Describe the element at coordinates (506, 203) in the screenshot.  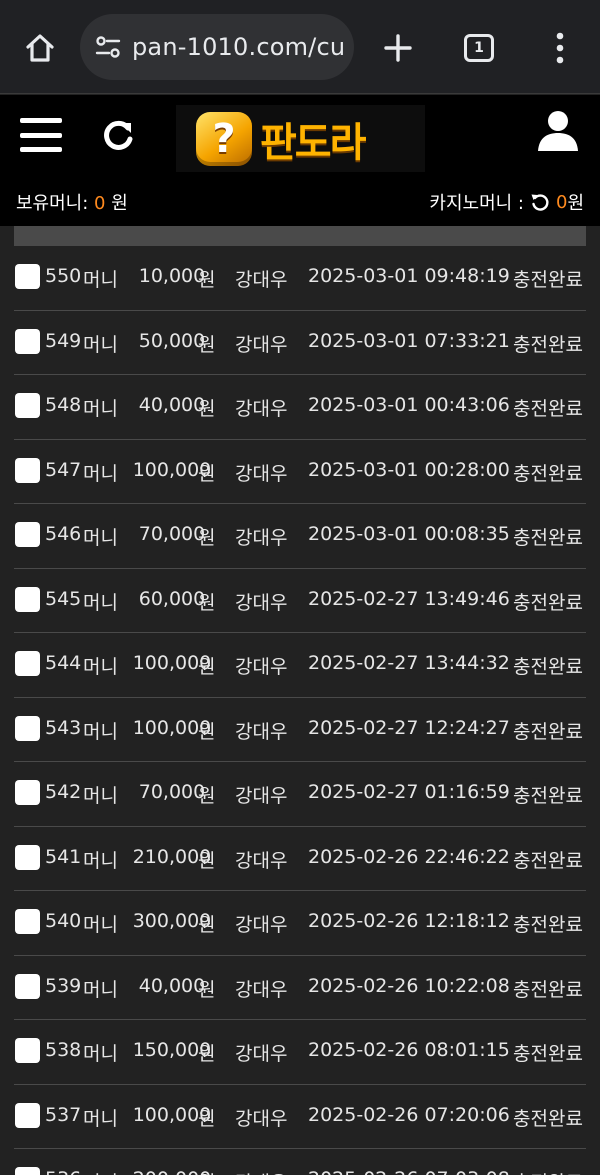
I see `casino-balance: 카지노머니 : 0 원` at that location.